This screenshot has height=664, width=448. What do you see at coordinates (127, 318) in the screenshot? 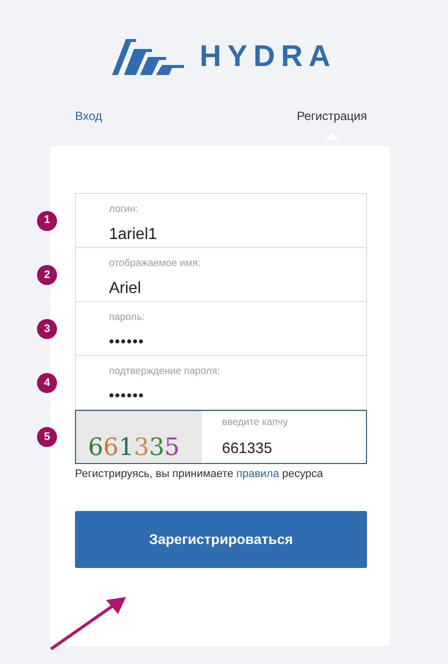
I see `field-label: пароль:` at bounding box center [127, 318].